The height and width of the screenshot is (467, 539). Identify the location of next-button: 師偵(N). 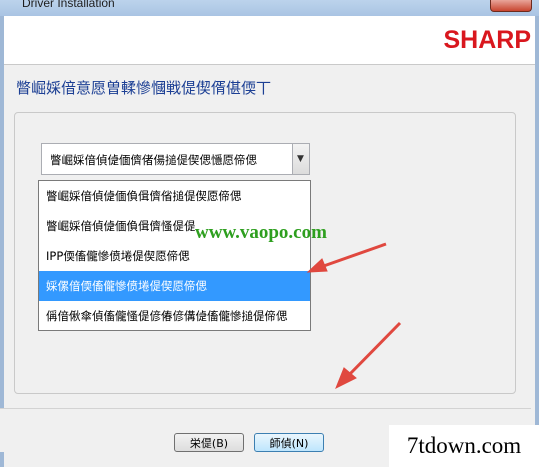
(289, 442).